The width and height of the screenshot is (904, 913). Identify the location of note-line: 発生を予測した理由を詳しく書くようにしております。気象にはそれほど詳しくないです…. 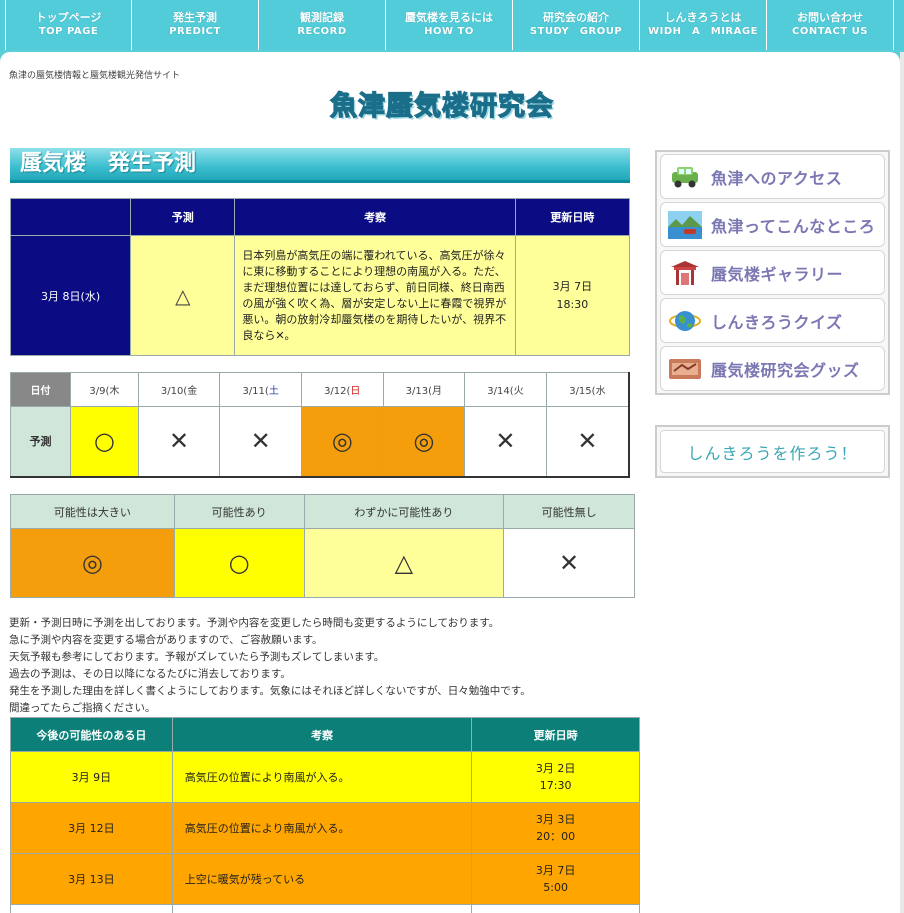
(270, 691).